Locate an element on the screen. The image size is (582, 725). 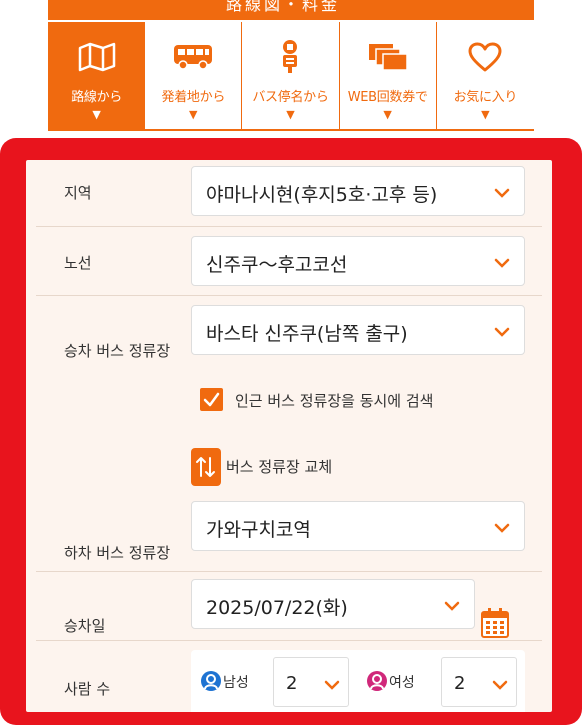
male-icon is located at coordinates (211, 681).